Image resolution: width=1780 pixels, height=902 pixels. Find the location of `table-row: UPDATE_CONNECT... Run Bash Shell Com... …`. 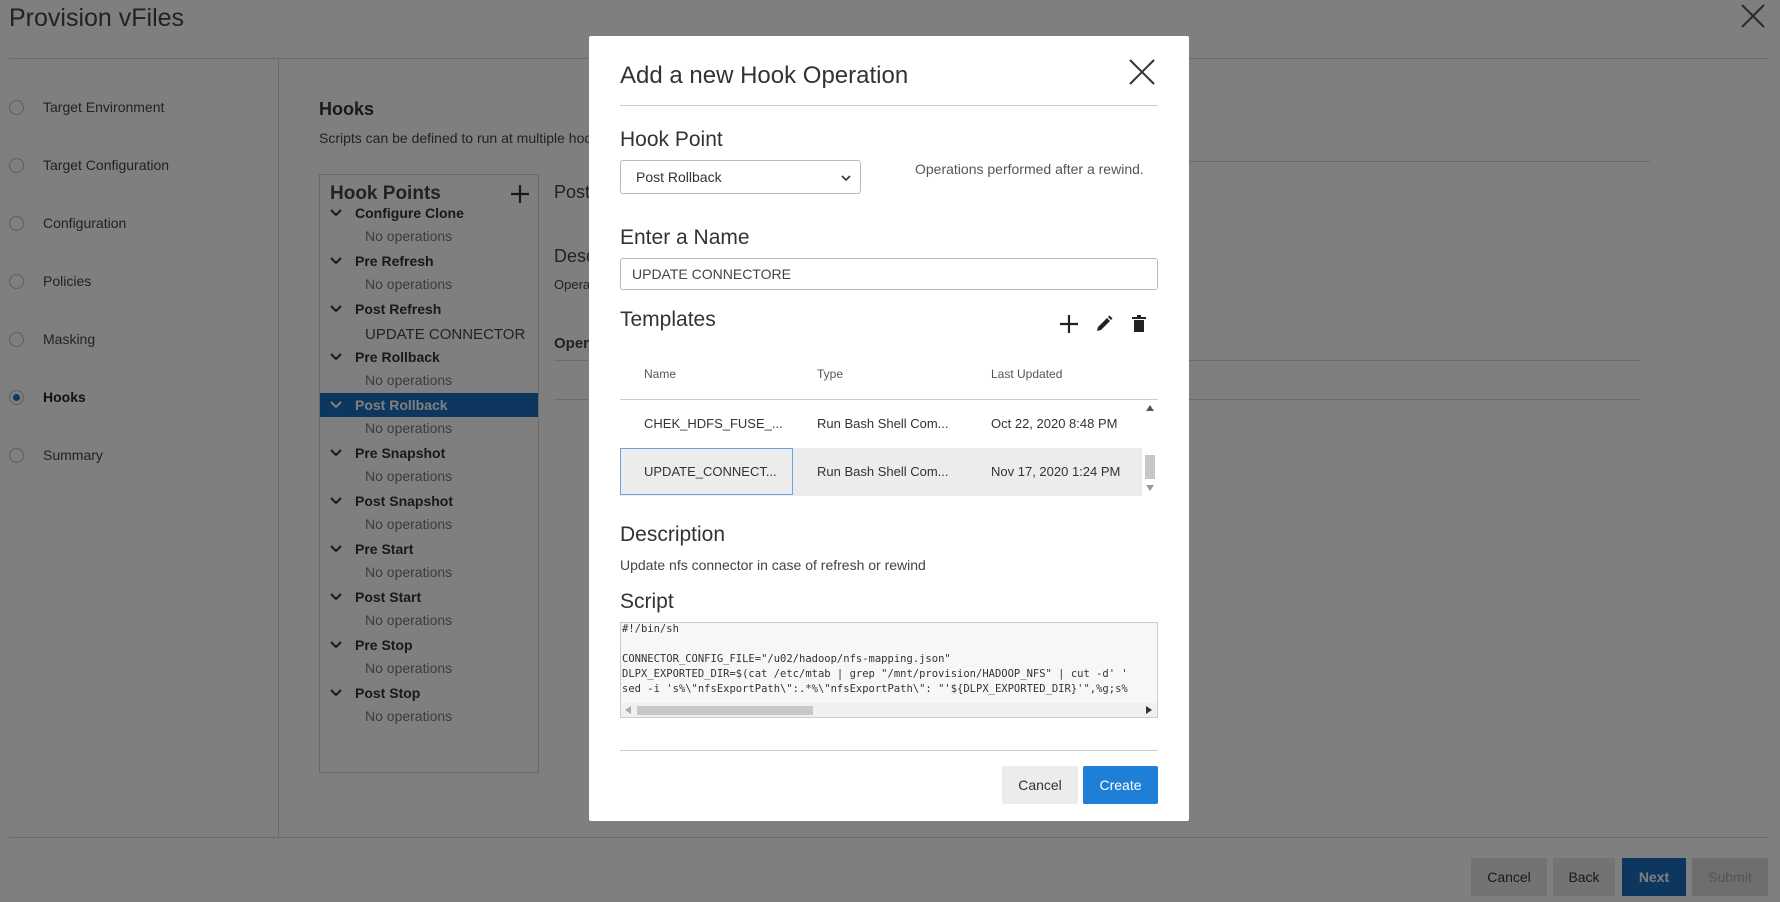

table-row: UPDATE_CONNECT... Run Bash Shell Com... … is located at coordinates (881, 472).